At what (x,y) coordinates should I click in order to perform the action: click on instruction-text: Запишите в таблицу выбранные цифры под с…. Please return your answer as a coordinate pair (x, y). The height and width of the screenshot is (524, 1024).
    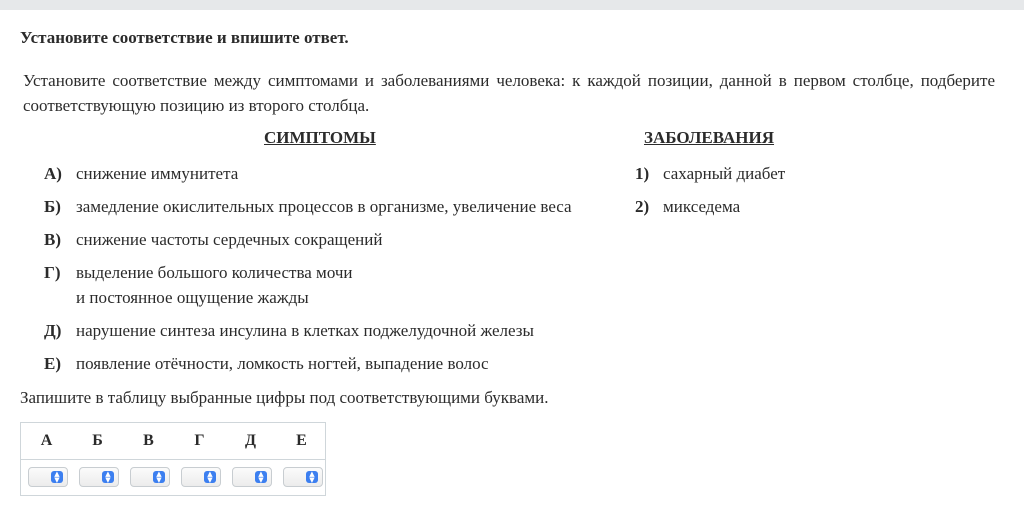
    Looking at the image, I should click on (284, 397).